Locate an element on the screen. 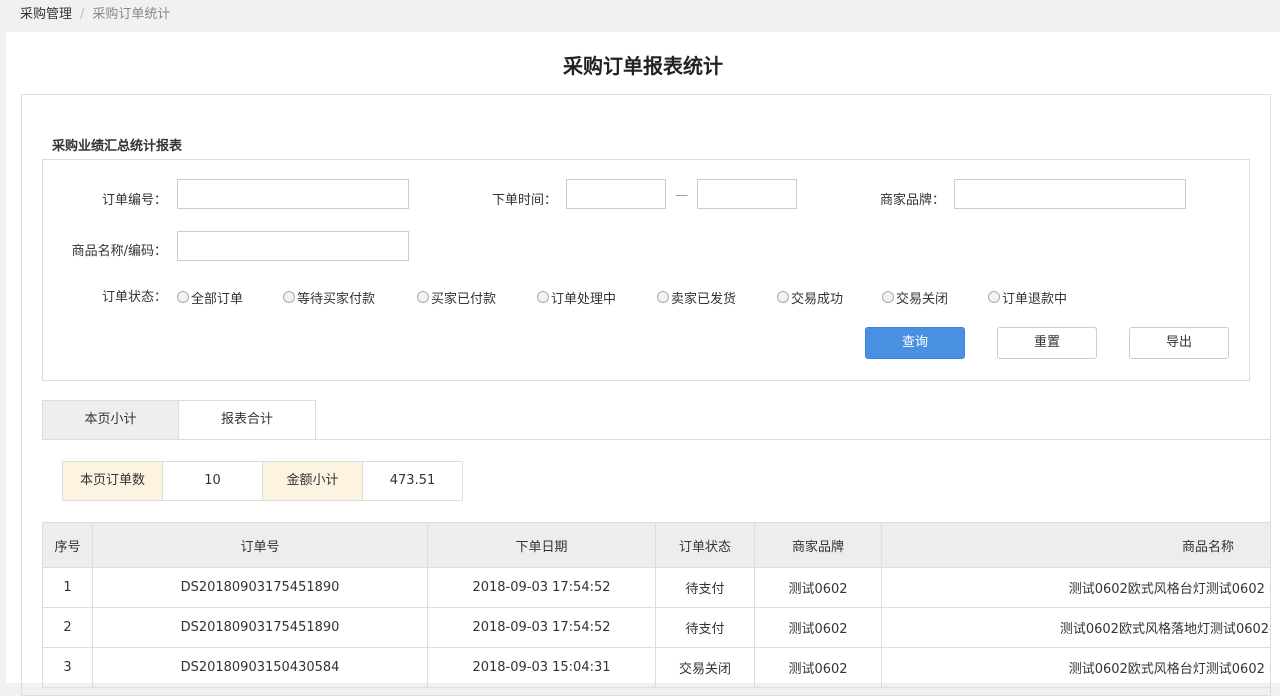 The height and width of the screenshot is (696, 1280). amount-value: 473.51 is located at coordinates (412, 481).